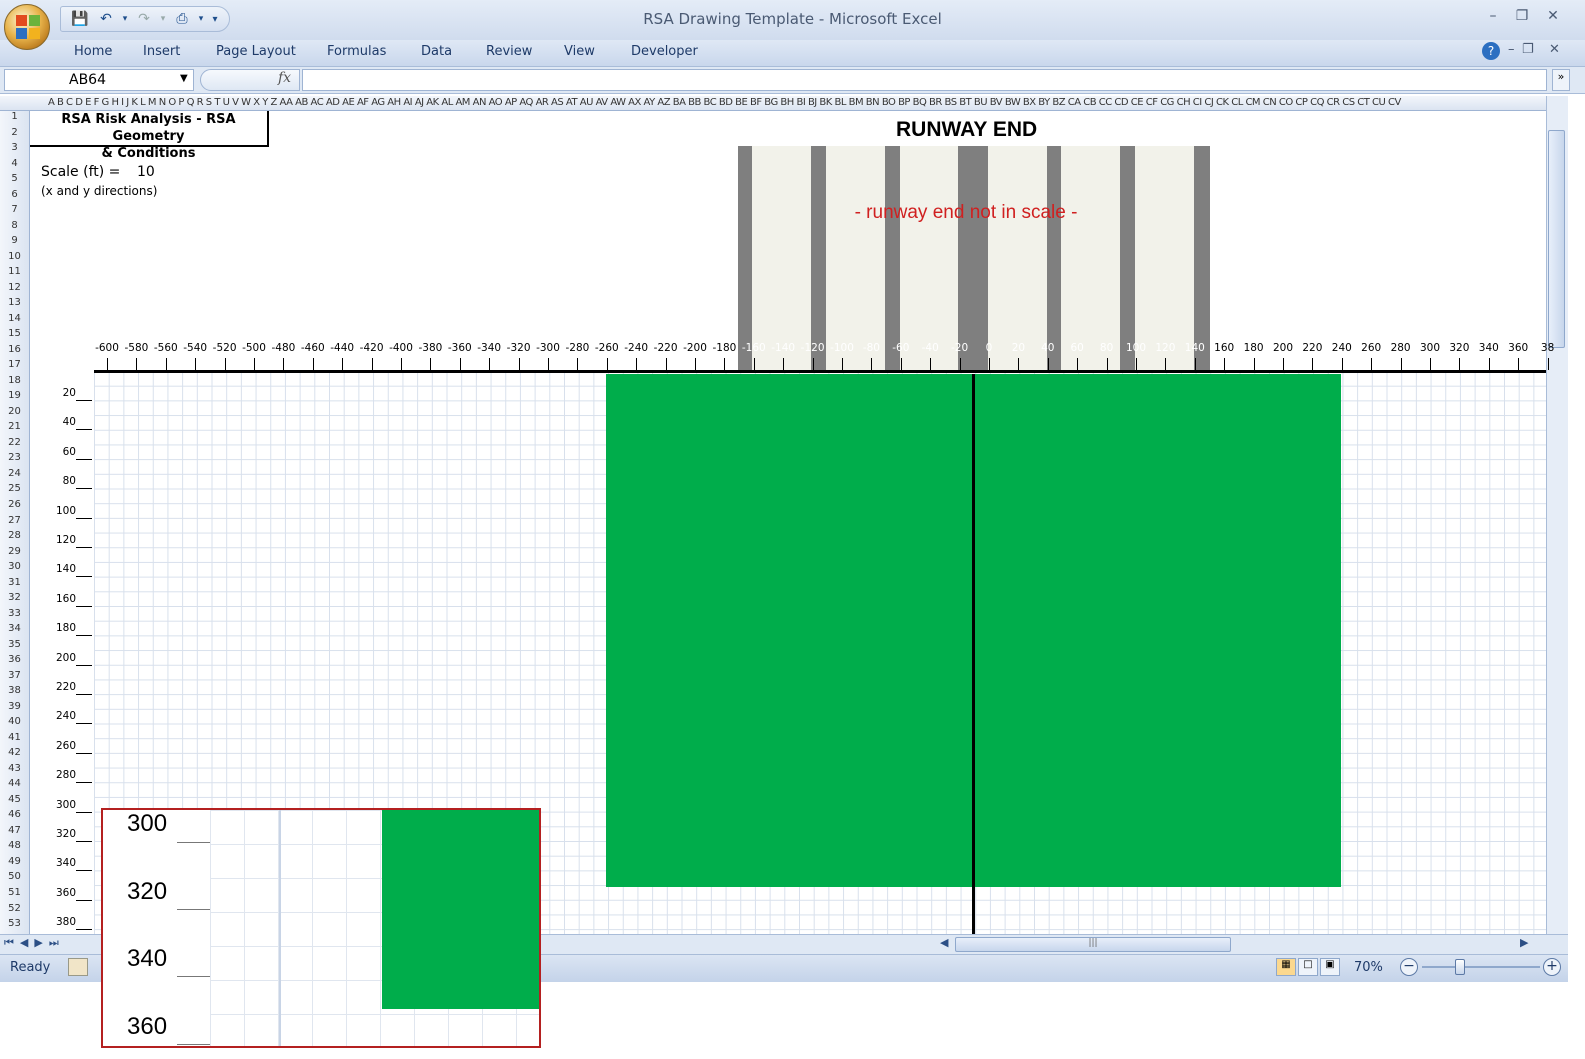 This screenshot has width=1585, height=1059. What do you see at coordinates (944, 942) in the screenshot?
I see `scroll-left-icon: ◀` at bounding box center [944, 942].